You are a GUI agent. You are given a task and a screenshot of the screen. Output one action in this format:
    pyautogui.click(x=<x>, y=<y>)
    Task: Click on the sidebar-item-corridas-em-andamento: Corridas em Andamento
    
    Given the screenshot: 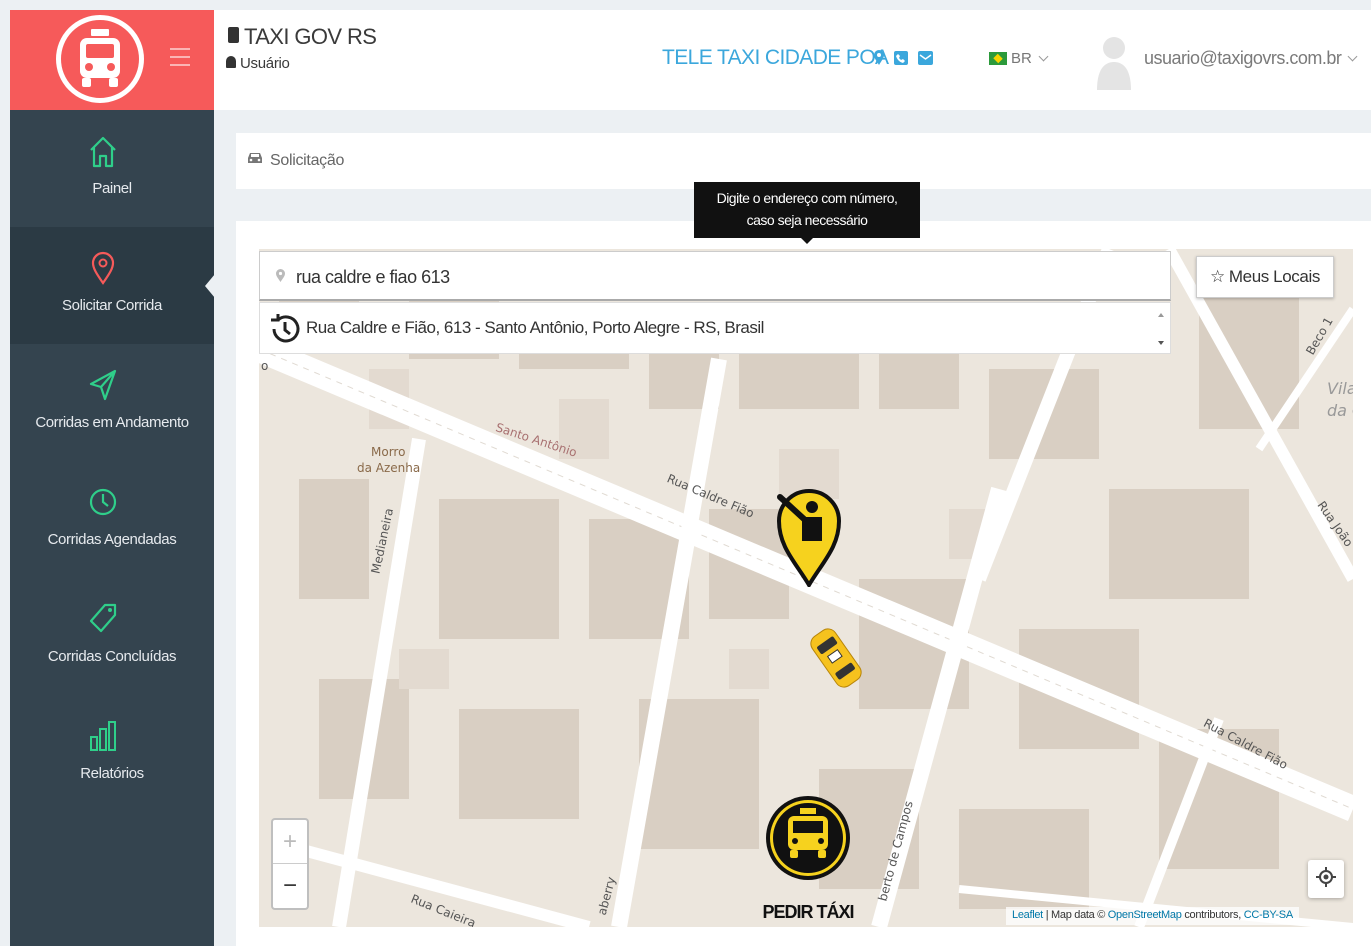 What is the action you would take?
    pyautogui.click(x=112, y=402)
    